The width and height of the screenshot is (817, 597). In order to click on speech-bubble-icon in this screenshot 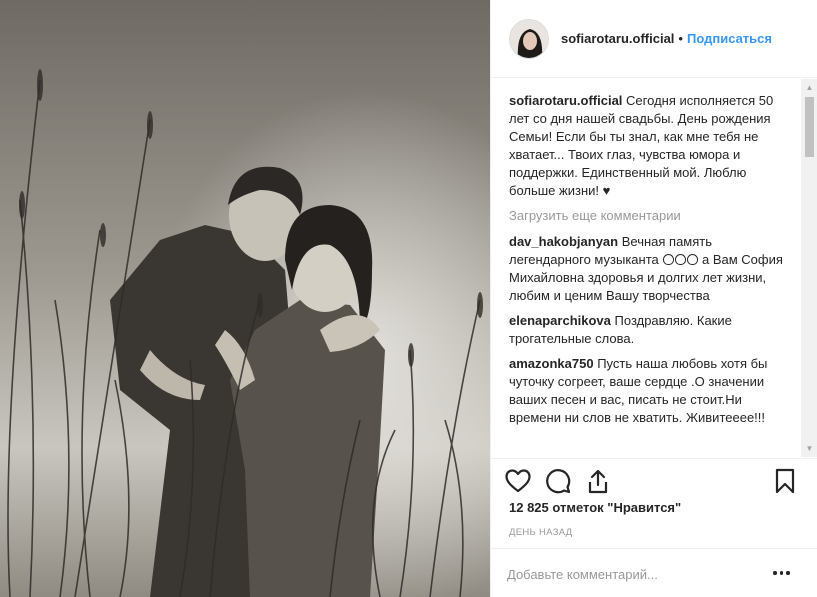, I will do `click(558, 481)`.